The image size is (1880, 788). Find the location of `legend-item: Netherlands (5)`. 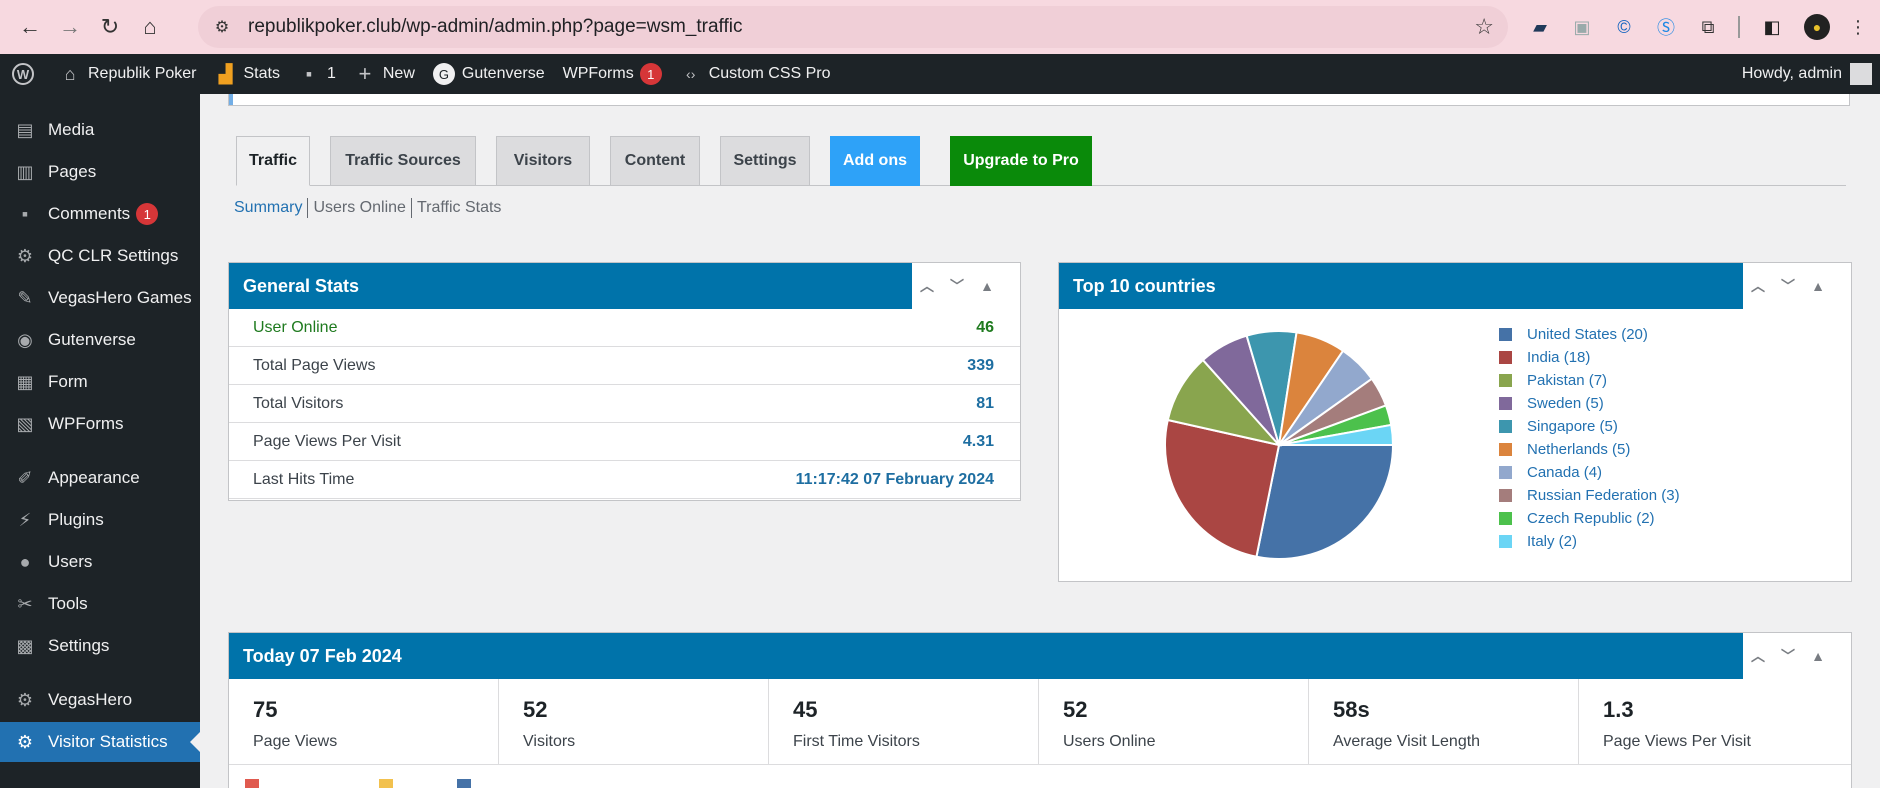

legend-item: Netherlands (5) is located at coordinates (1589, 449).